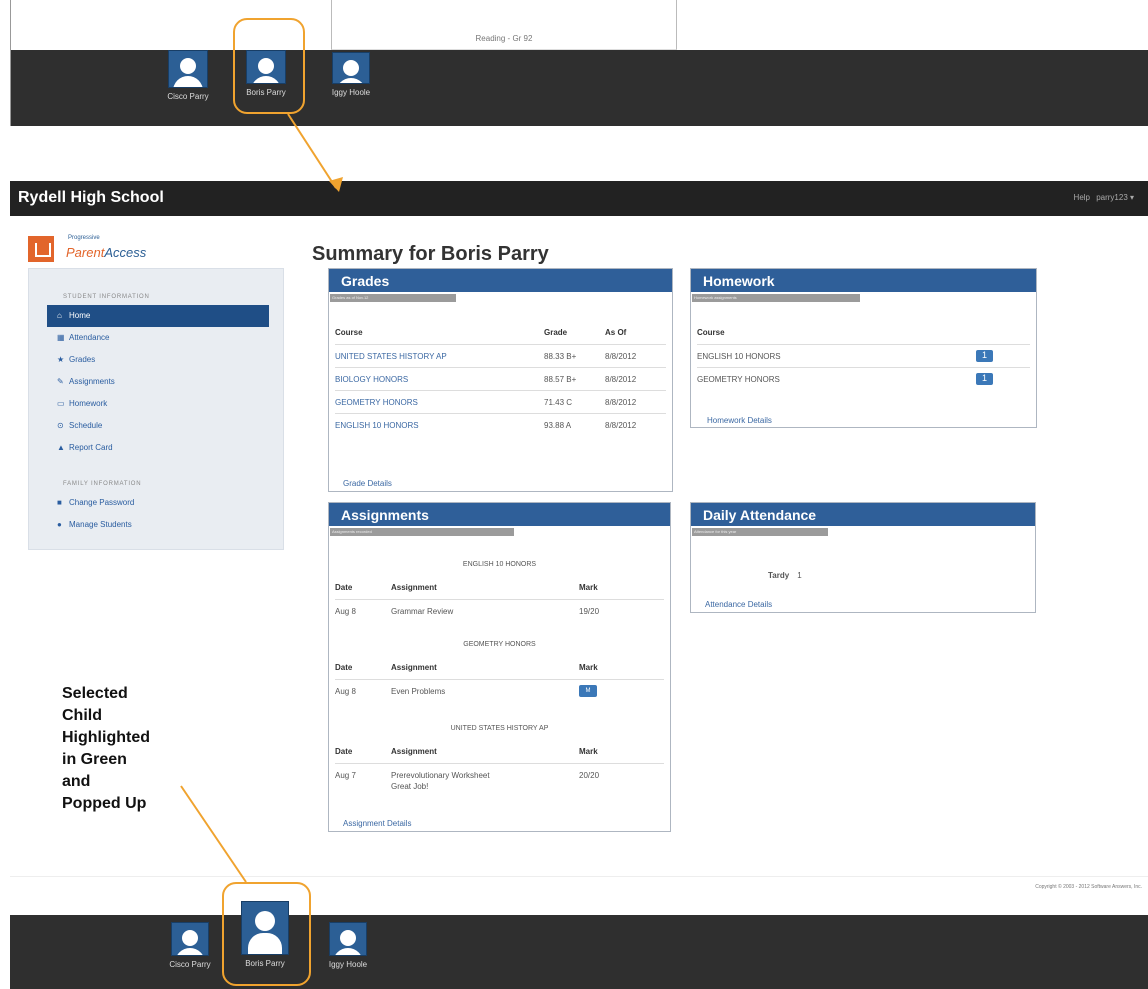 This screenshot has width=1148, height=989. What do you see at coordinates (393, 298) in the screenshot?
I see `panel-meta-bar: Grades as of Nov.12` at bounding box center [393, 298].